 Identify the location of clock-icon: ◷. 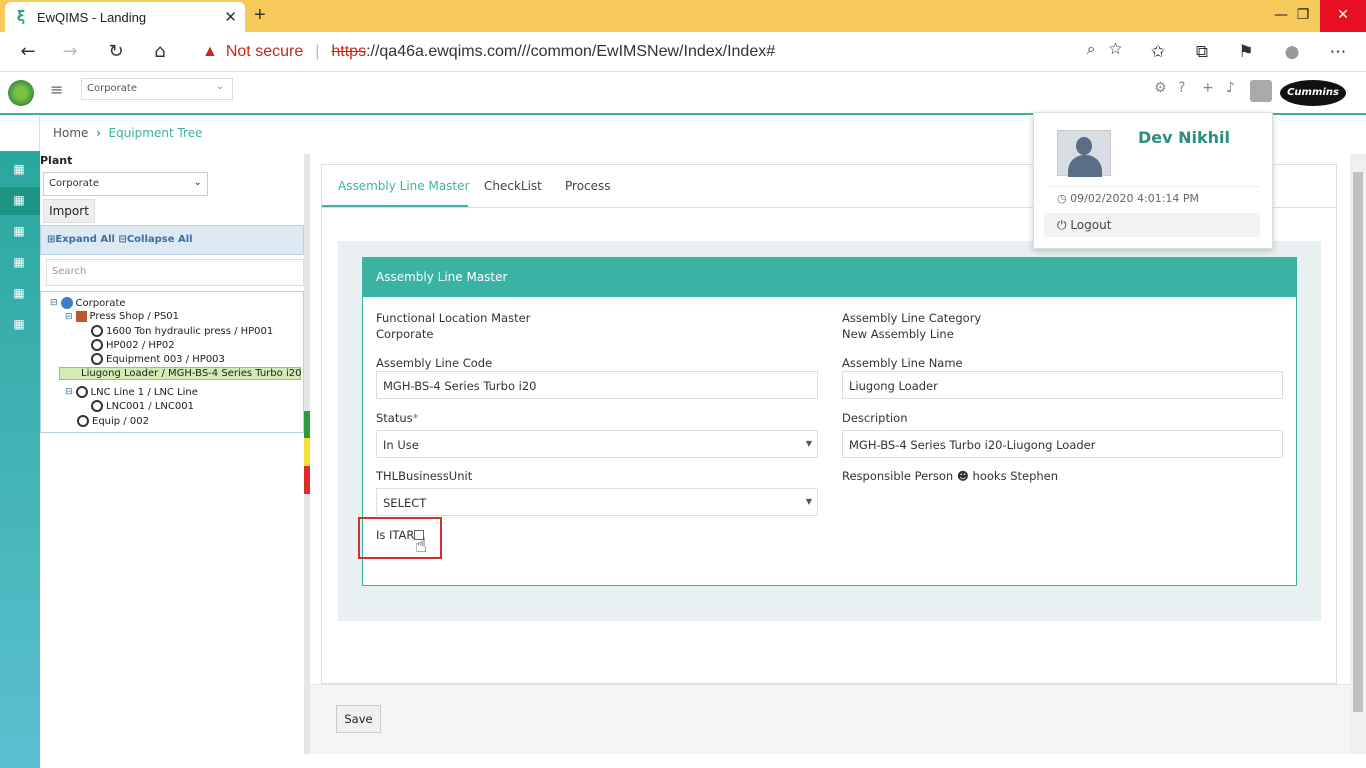
(1064, 198).